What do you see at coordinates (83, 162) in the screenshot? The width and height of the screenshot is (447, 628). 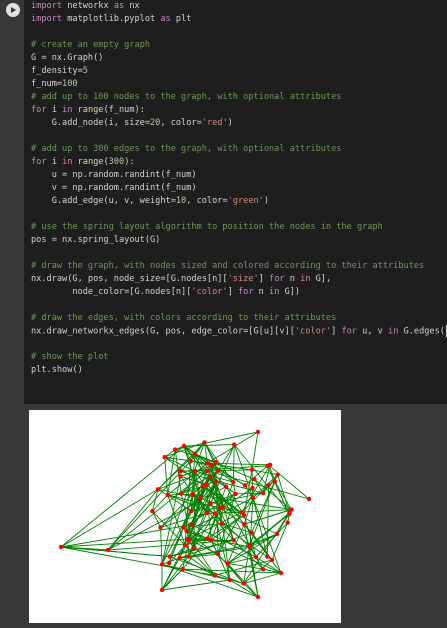 I see `code-line: for i in range(300):` at bounding box center [83, 162].